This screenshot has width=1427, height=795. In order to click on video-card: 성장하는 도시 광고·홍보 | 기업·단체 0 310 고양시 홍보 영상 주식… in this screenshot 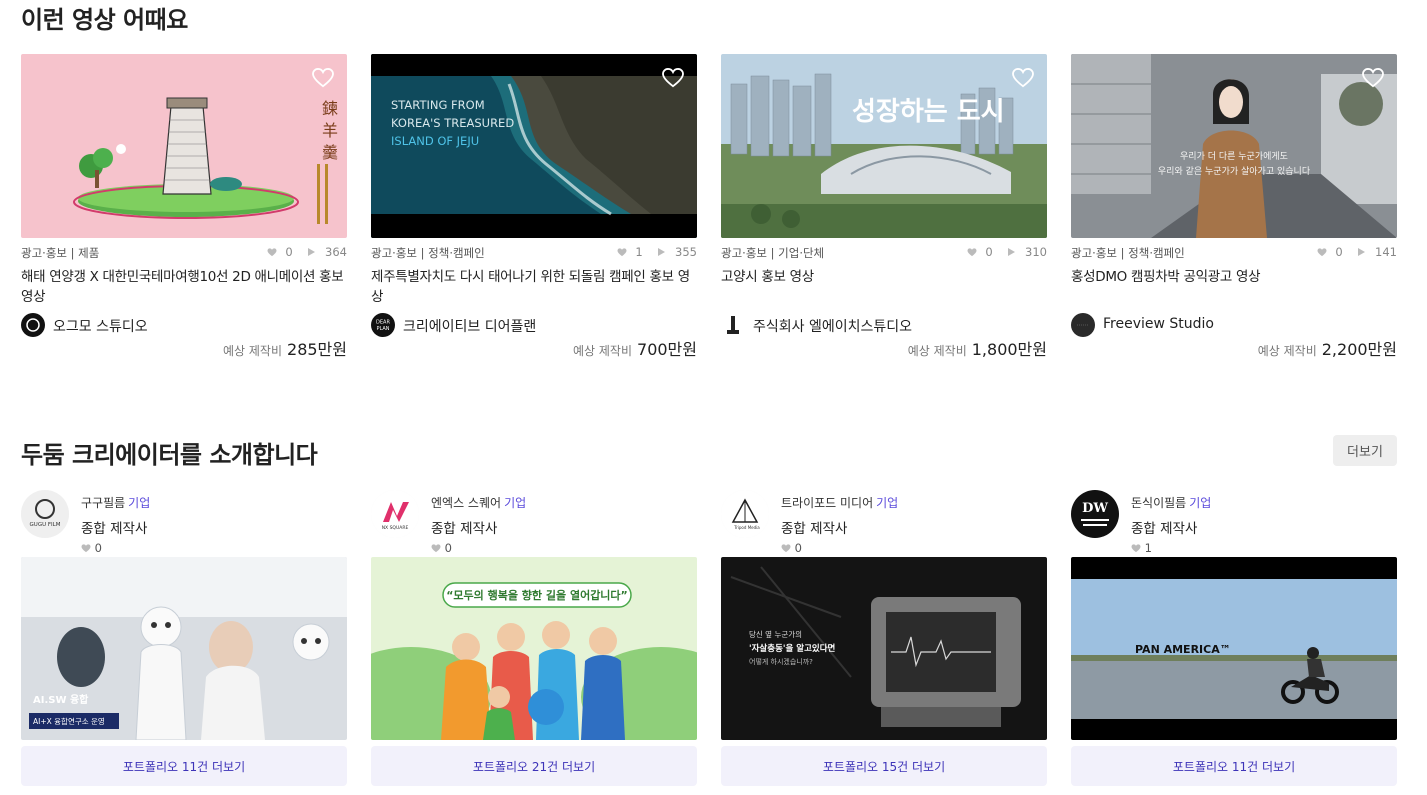, I will do `click(884, 206)`.